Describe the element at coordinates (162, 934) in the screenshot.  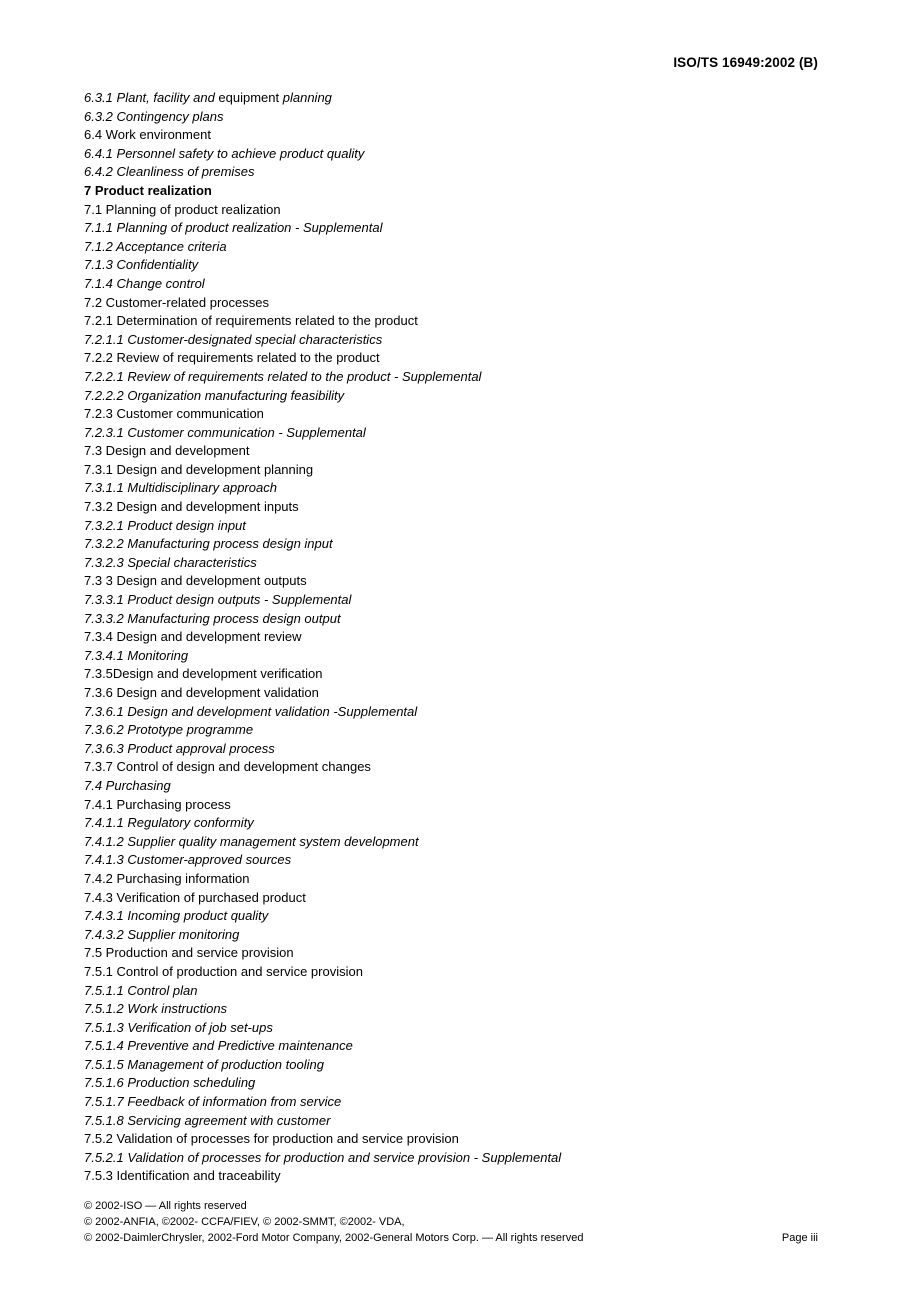
I see `toc-entry: 7.4.3.2 Supplier monitoring` at that location.